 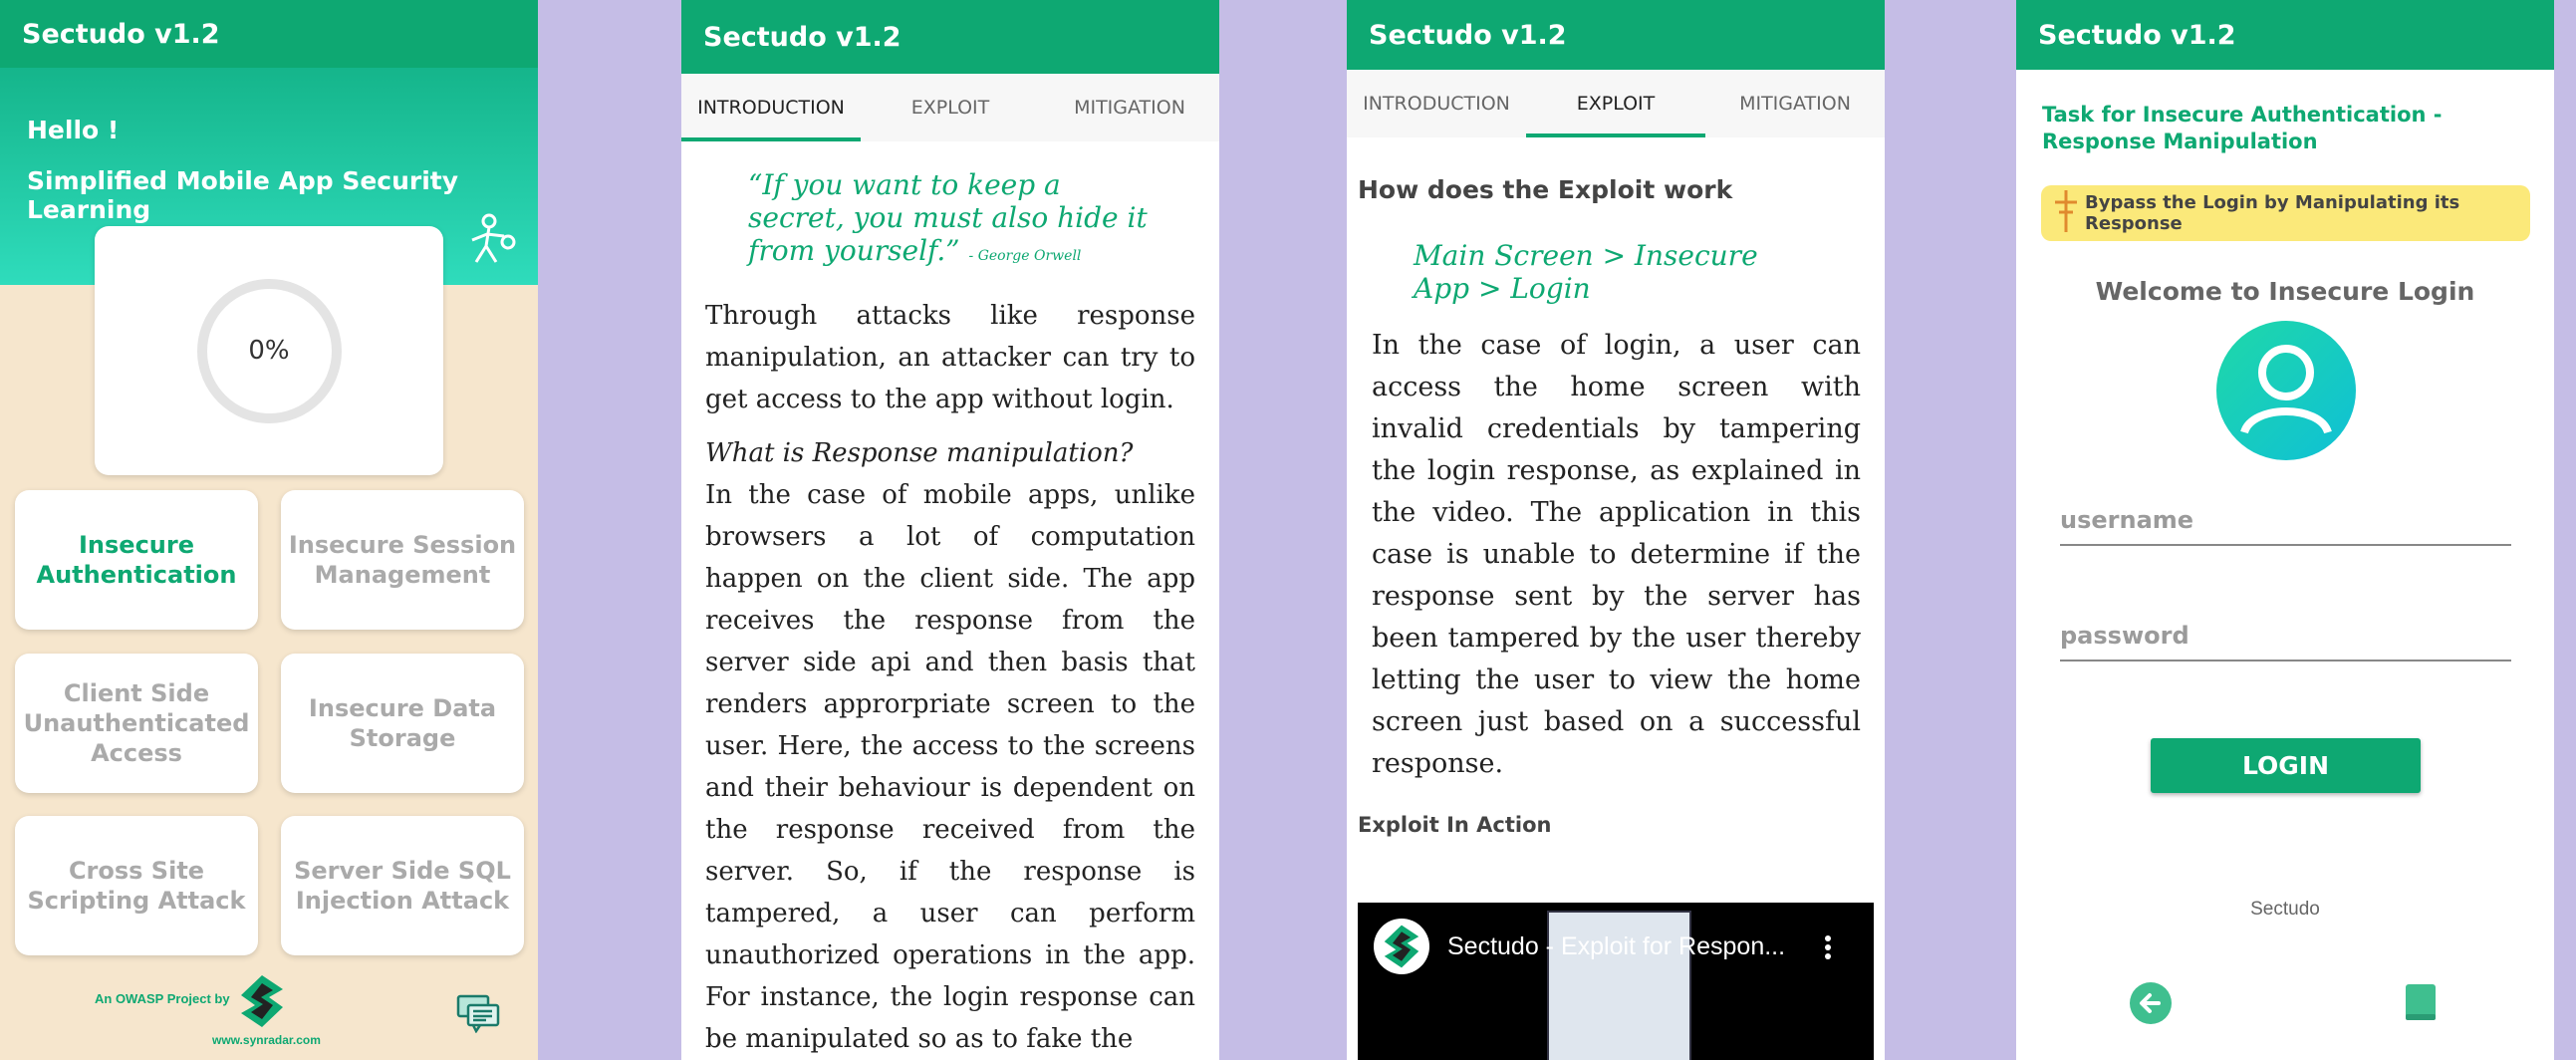 I want to click on progress-ring: 0%, so click(x=269, y=350).